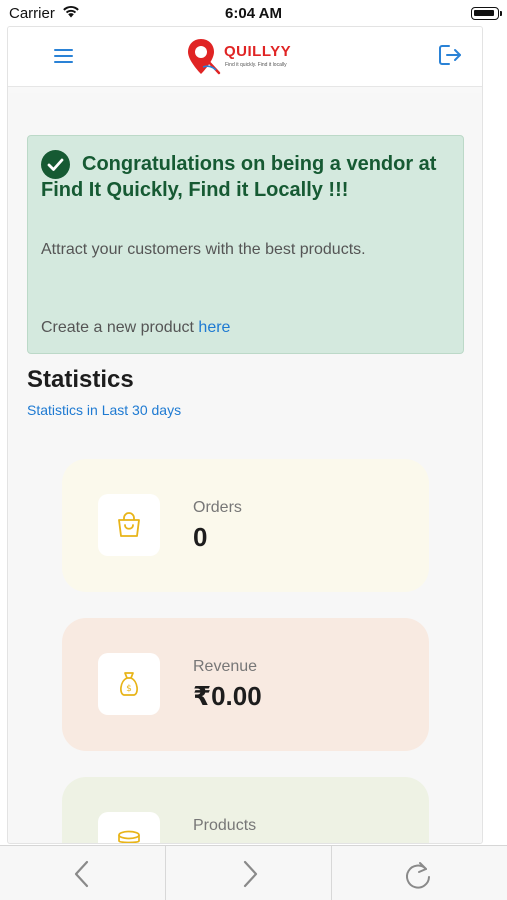 This screenshot has height=900, width=507. I want to click on products-label: Products, so click(225, 825).